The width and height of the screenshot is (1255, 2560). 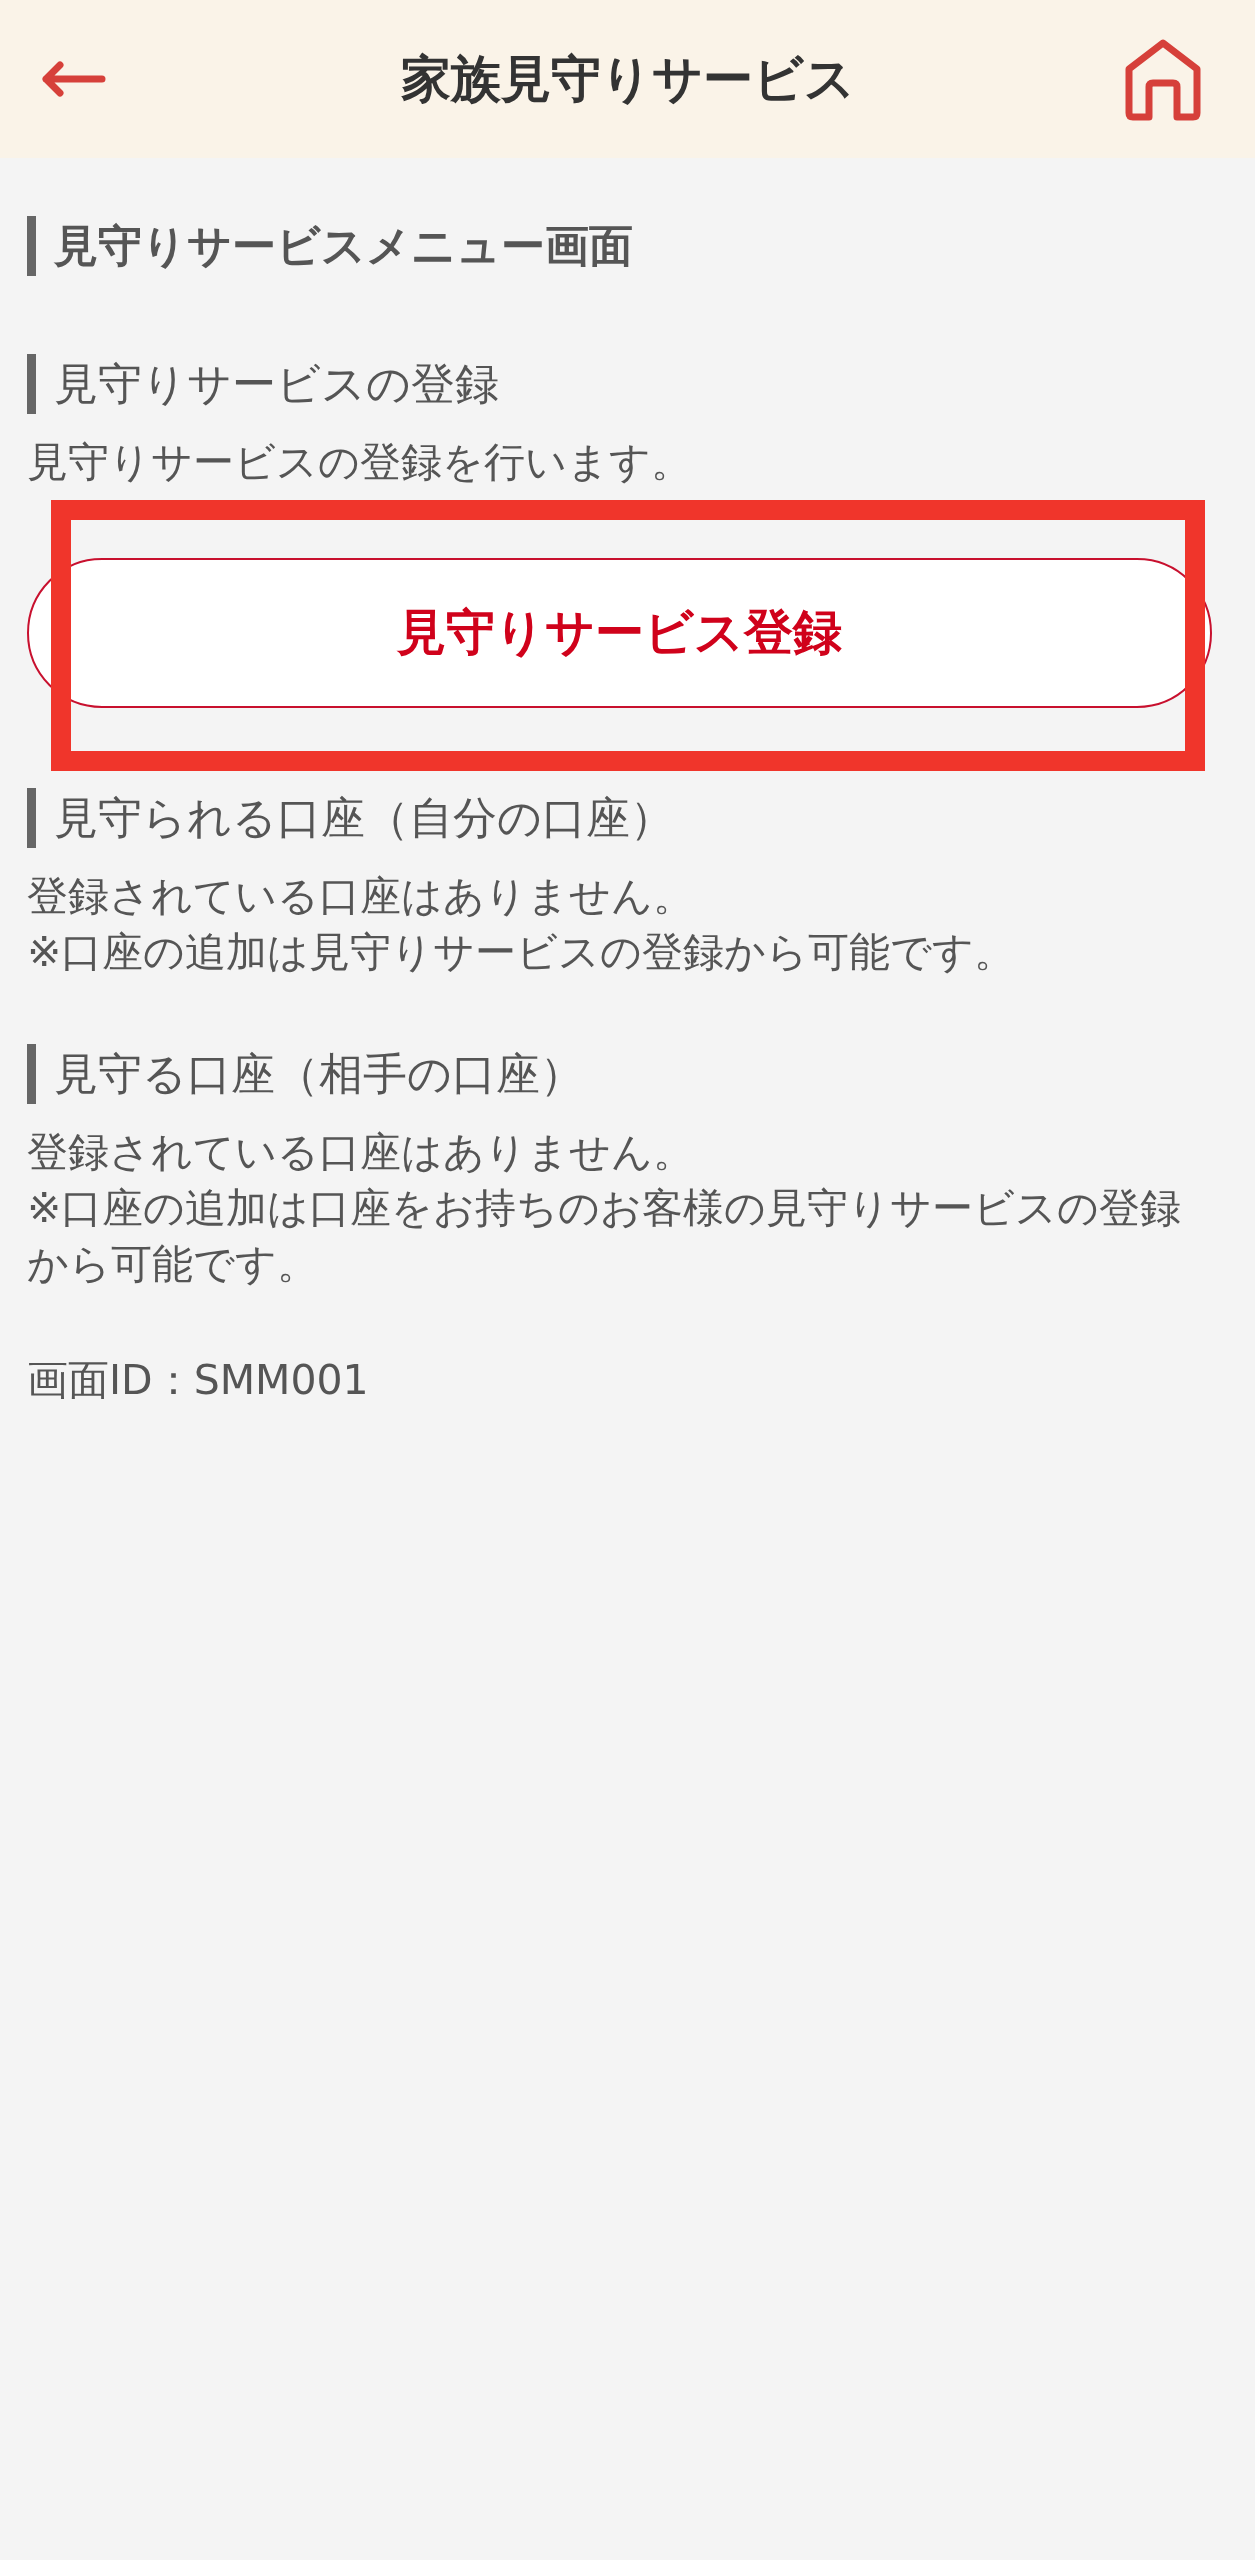 I want to click on section-heading: 見守る口座（相手の口座）, so click(x=627, y=1074).